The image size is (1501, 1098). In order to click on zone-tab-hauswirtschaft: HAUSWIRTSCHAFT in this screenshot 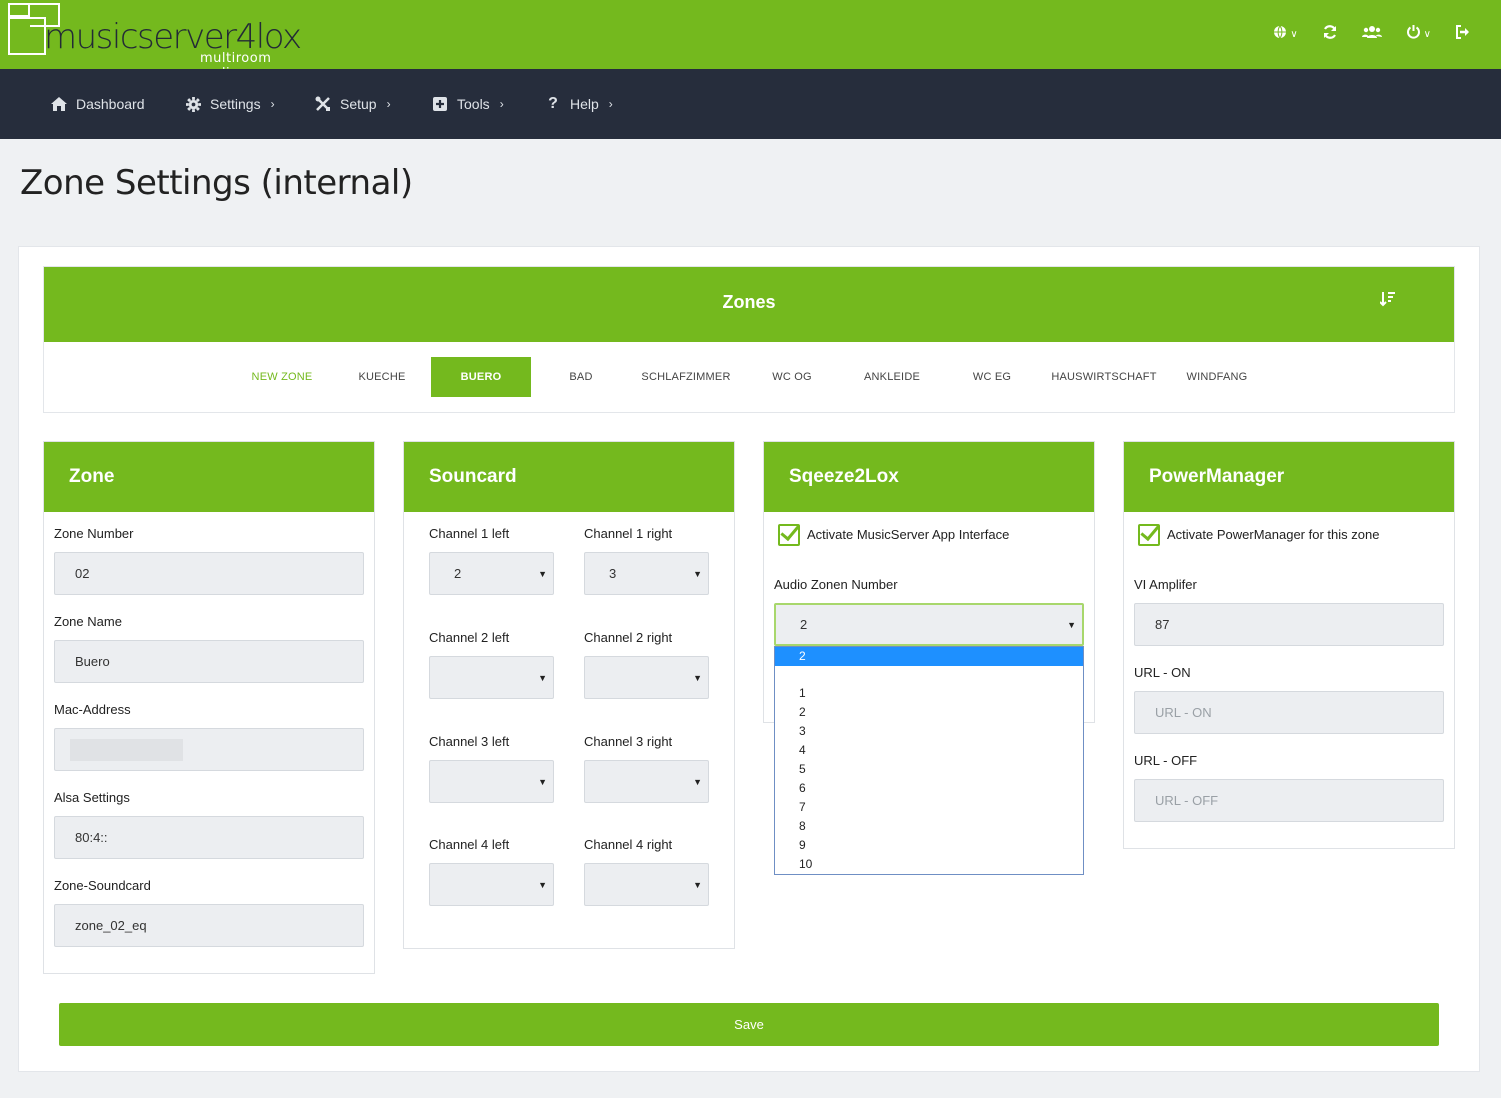, I will do `click(1104, 377)`.